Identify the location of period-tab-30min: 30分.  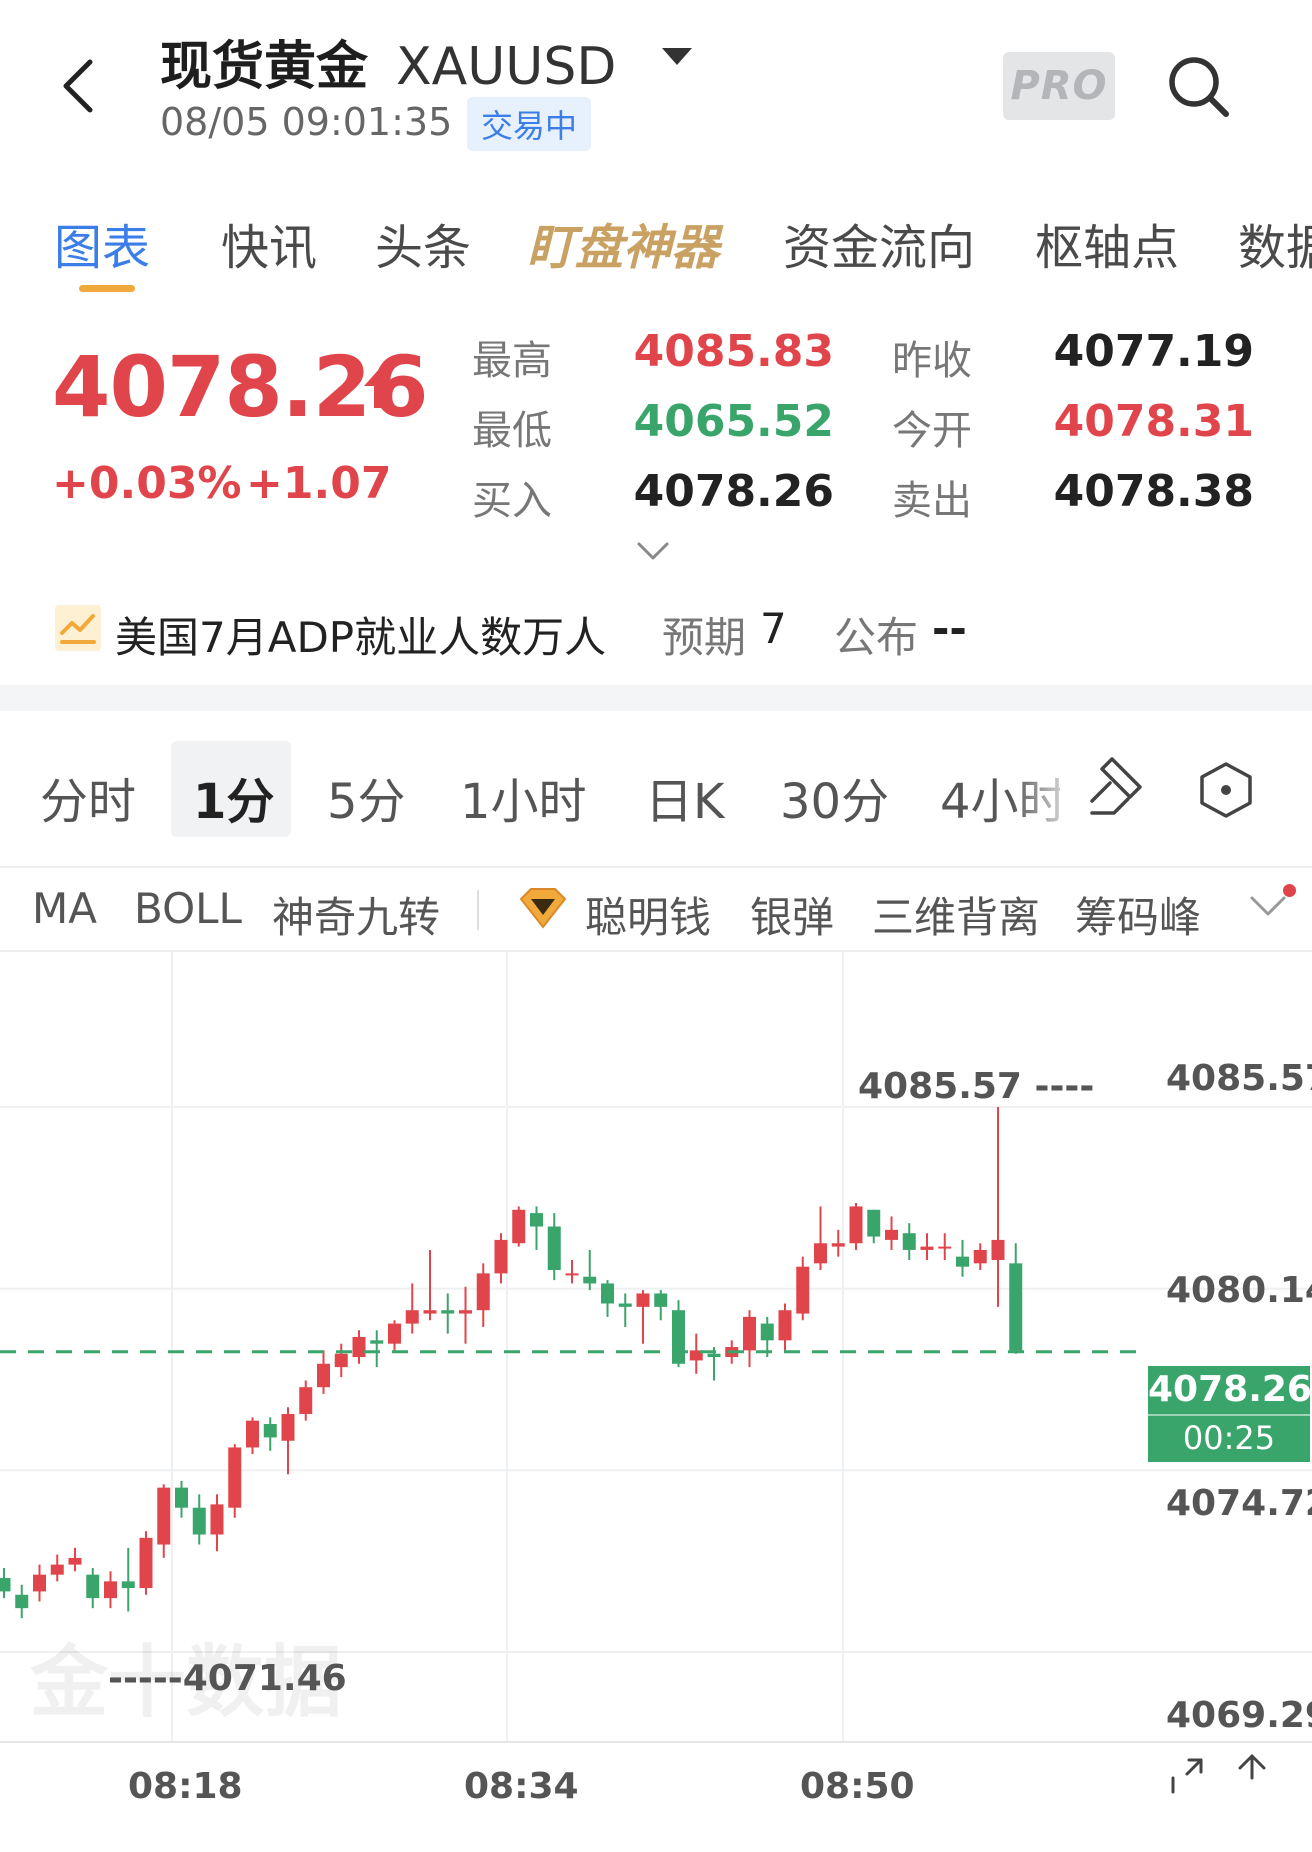
(834, 797).